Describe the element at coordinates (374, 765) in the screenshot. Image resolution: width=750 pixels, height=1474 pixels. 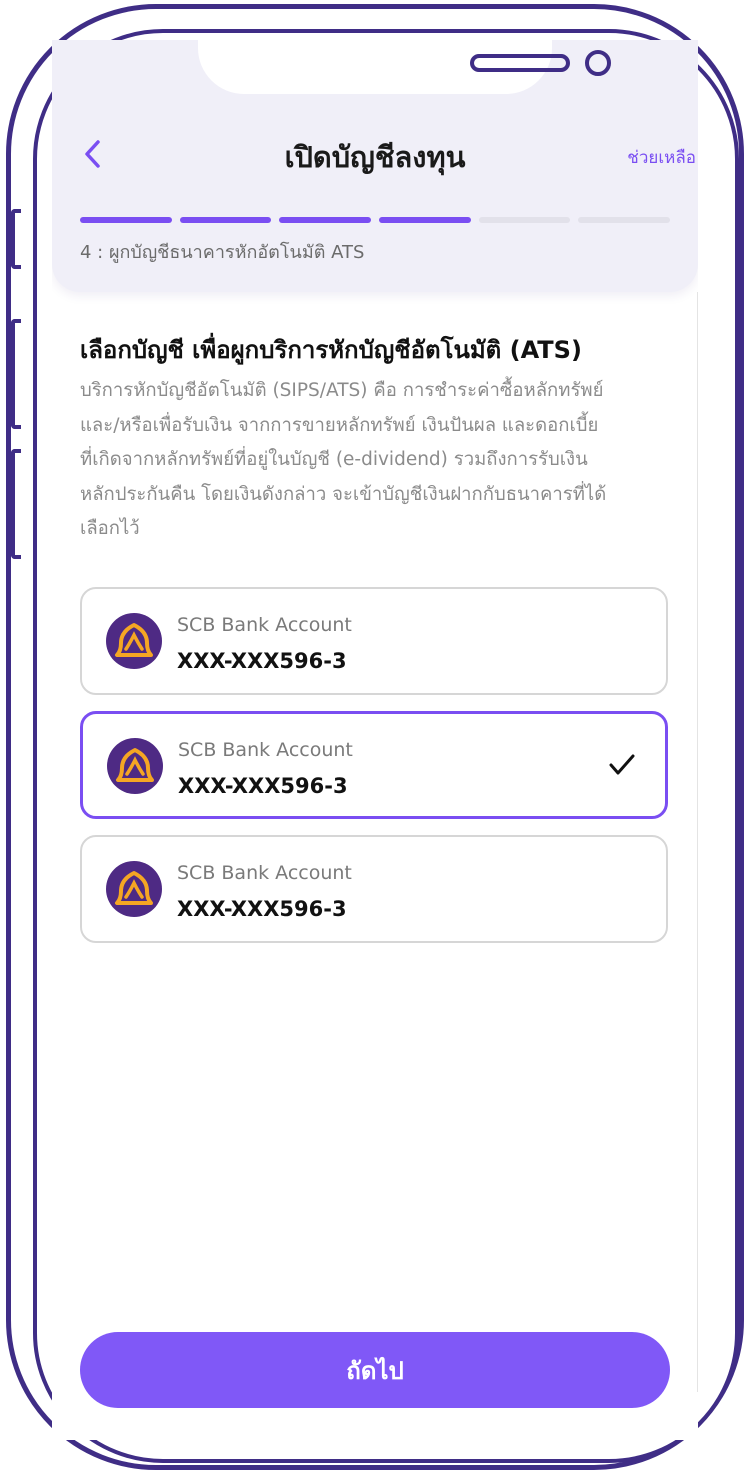
I see `account-option-selected: SCB Bank Account XXX-XXX596-3` at that location.